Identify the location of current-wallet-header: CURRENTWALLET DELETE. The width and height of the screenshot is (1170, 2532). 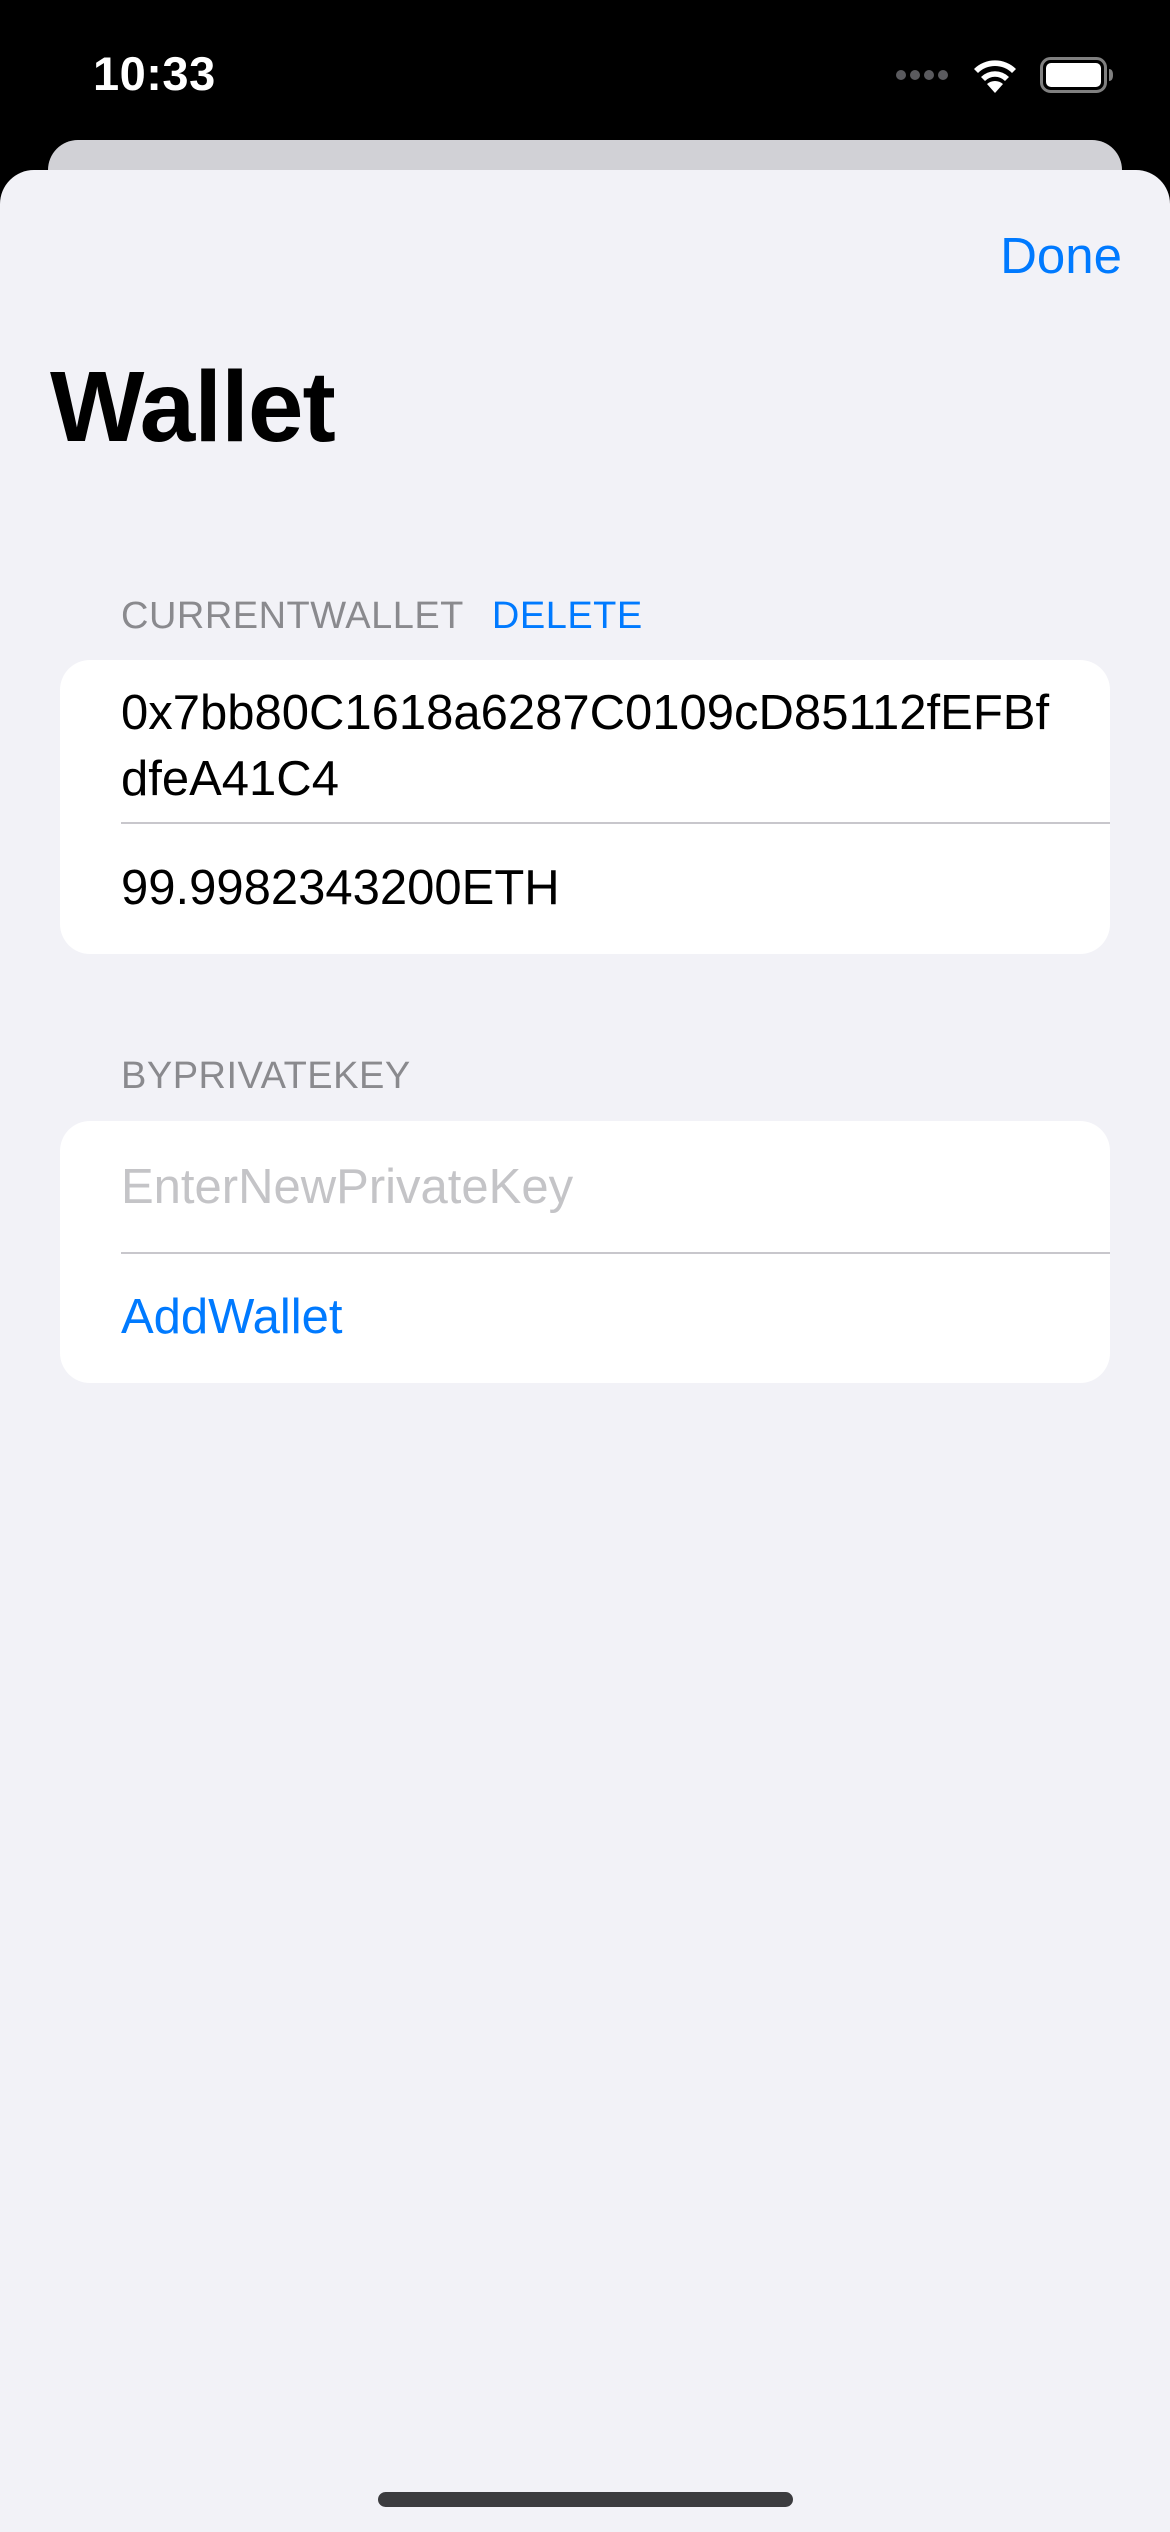
(382, 616).